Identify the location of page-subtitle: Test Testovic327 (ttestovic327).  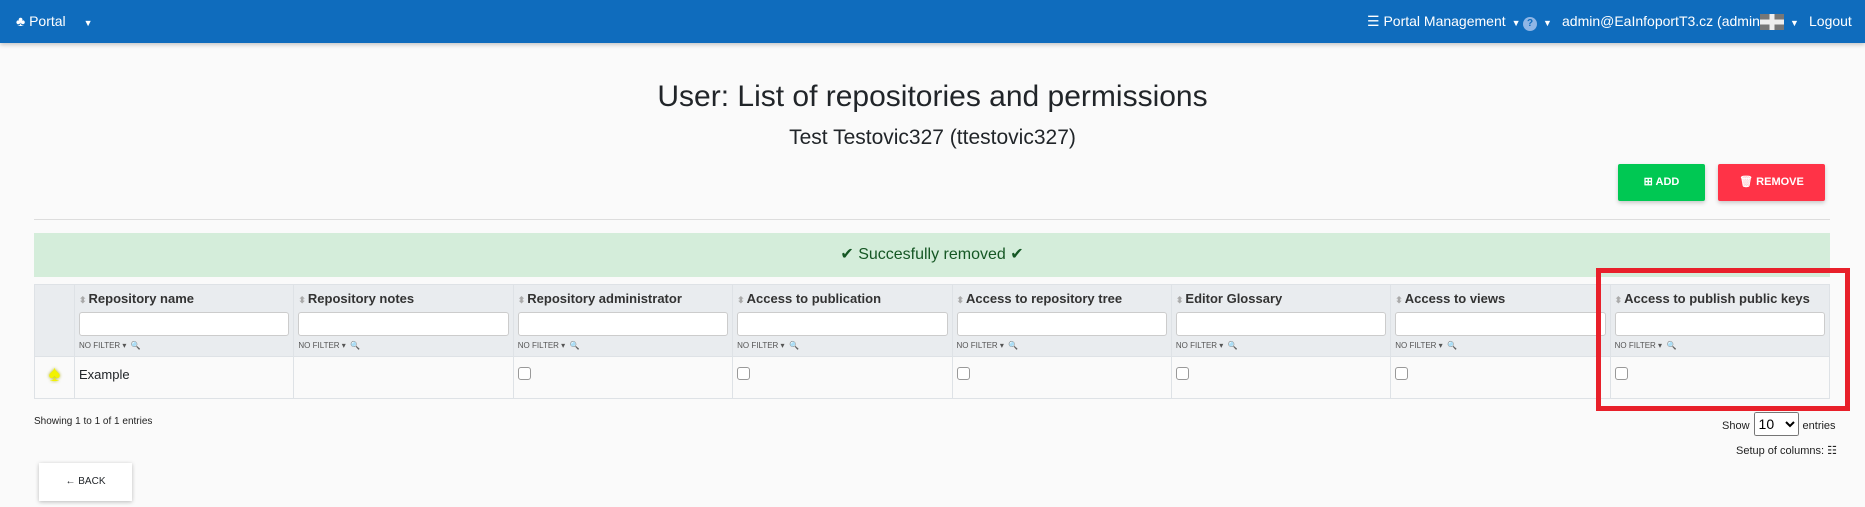
(932, 137).